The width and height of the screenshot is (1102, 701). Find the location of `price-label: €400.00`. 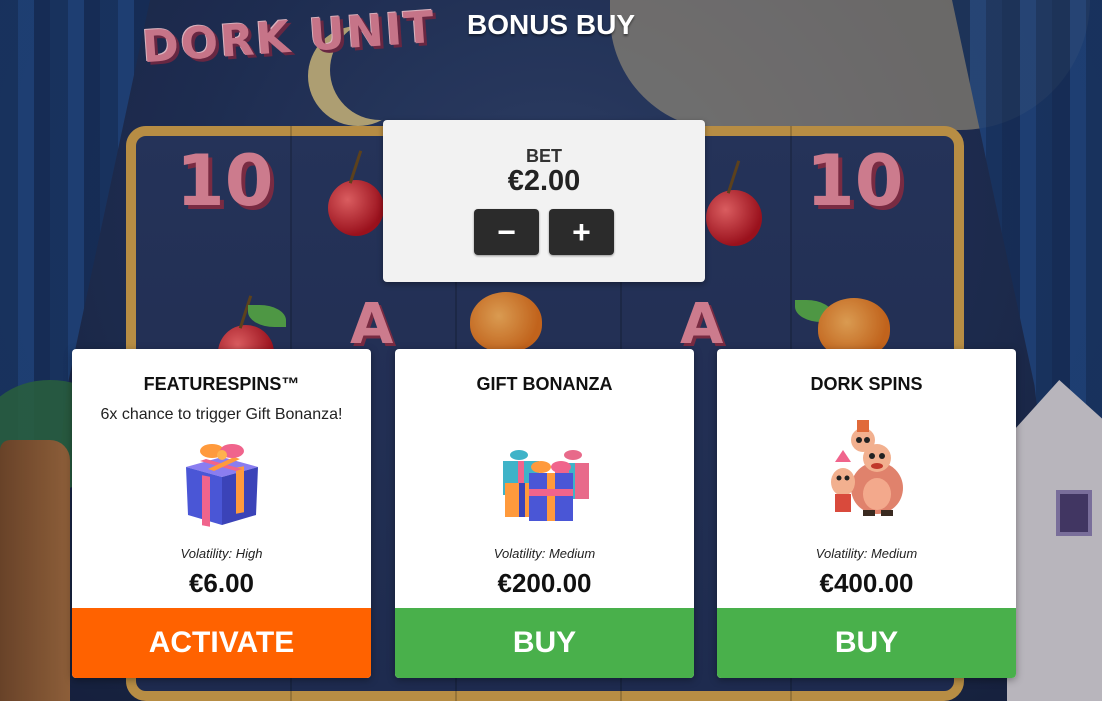

price-label: €400.00 is located at coordinates (866, 583).